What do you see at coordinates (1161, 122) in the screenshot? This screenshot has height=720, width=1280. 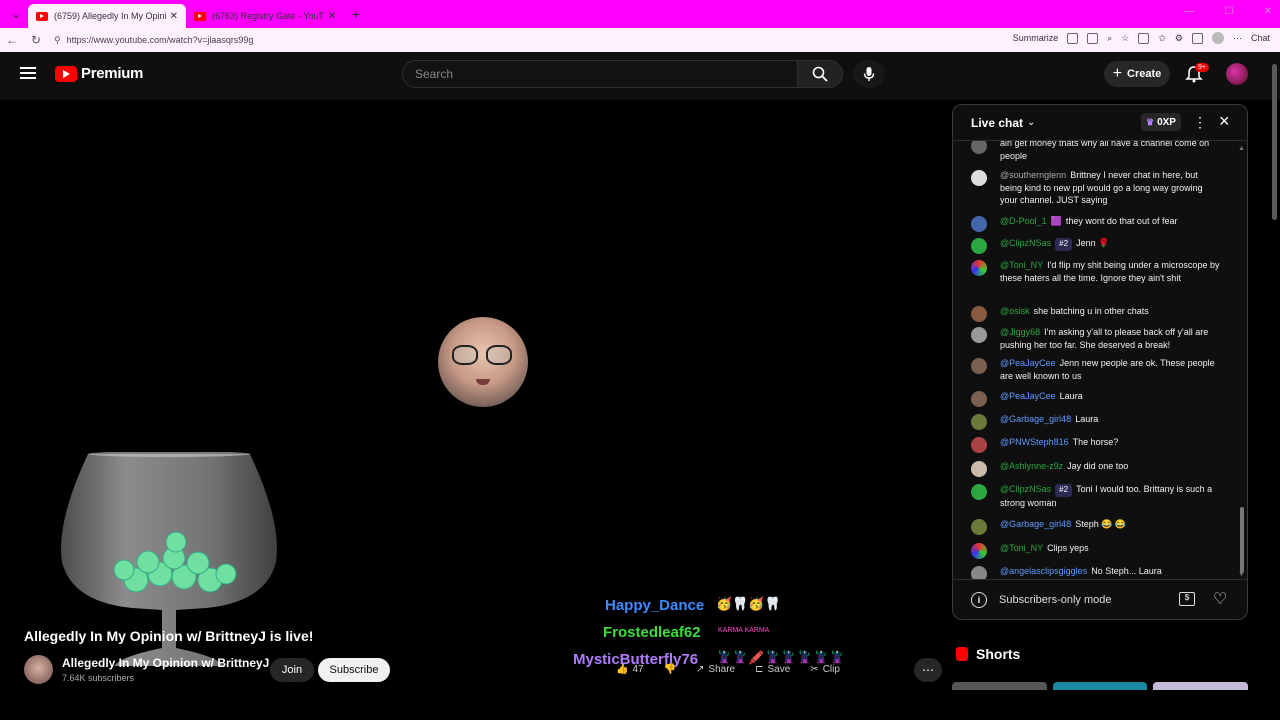 I see `xp-badge: ♛ 0XP` at bounding box center [1161, 122].